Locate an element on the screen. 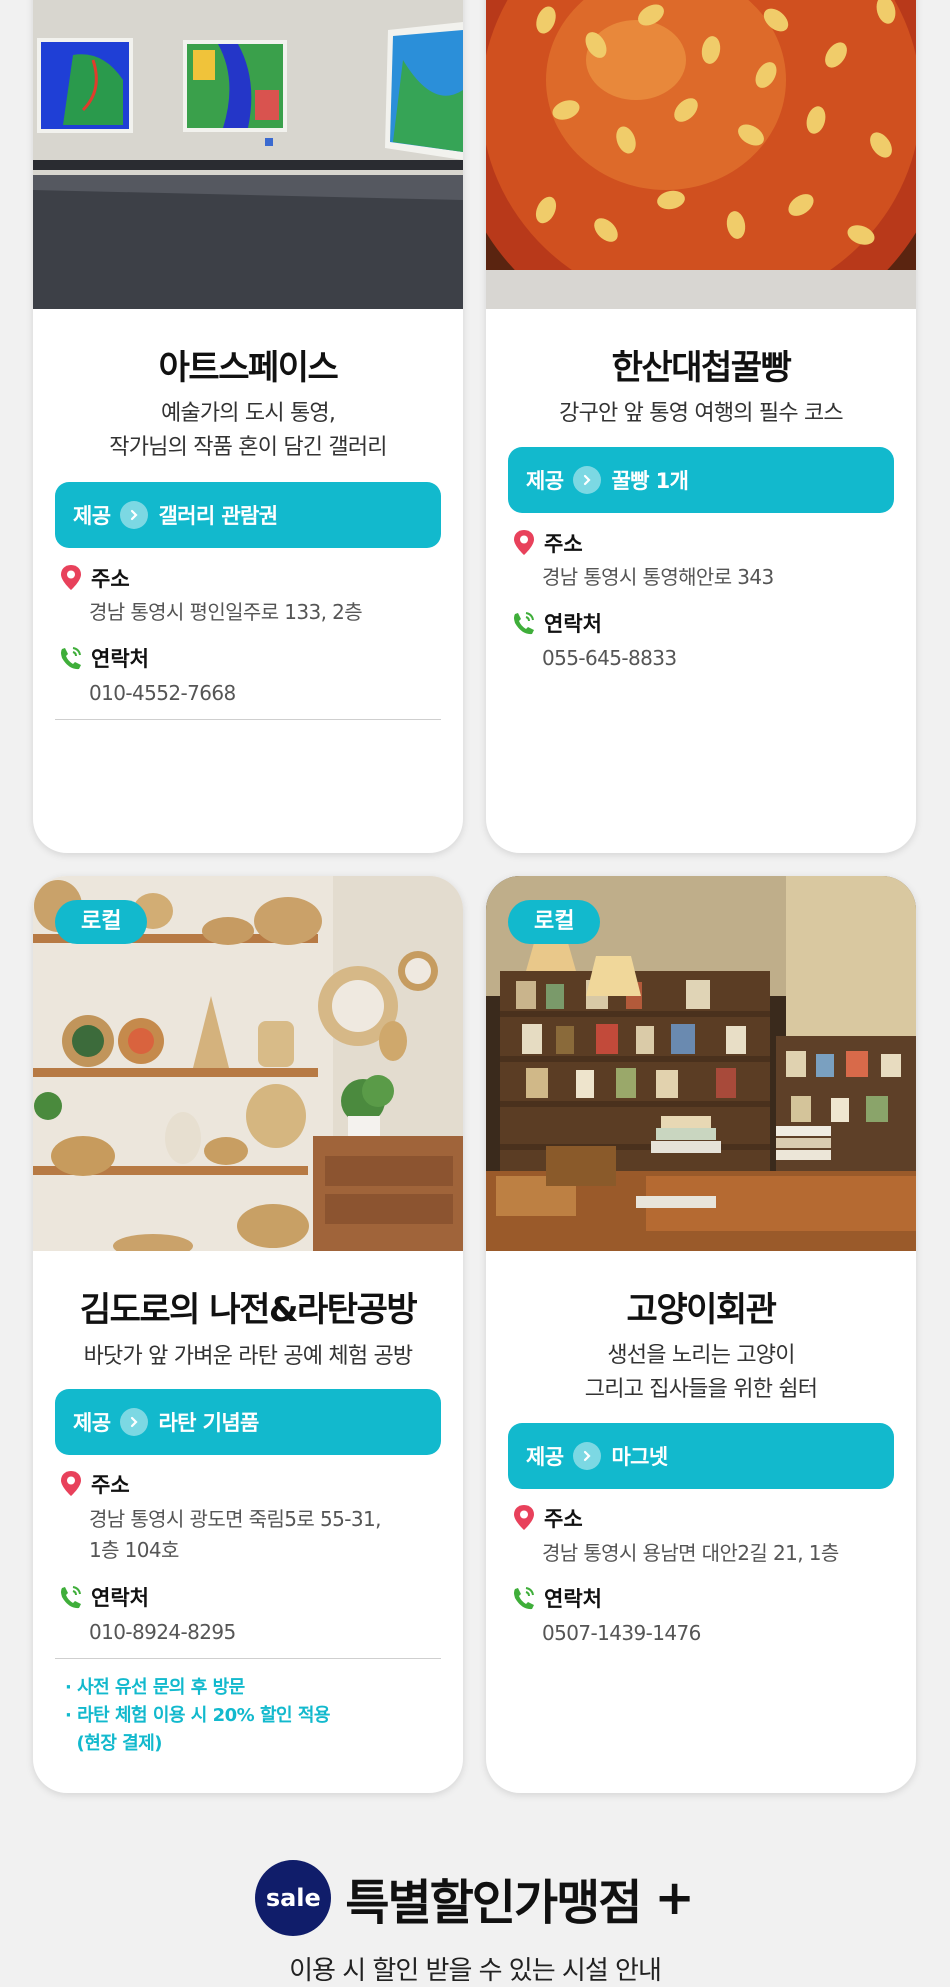 The image size is (950, 1987). store-name: 김도로의 나전&라탄공방 is located at coordinates (248, 1310).